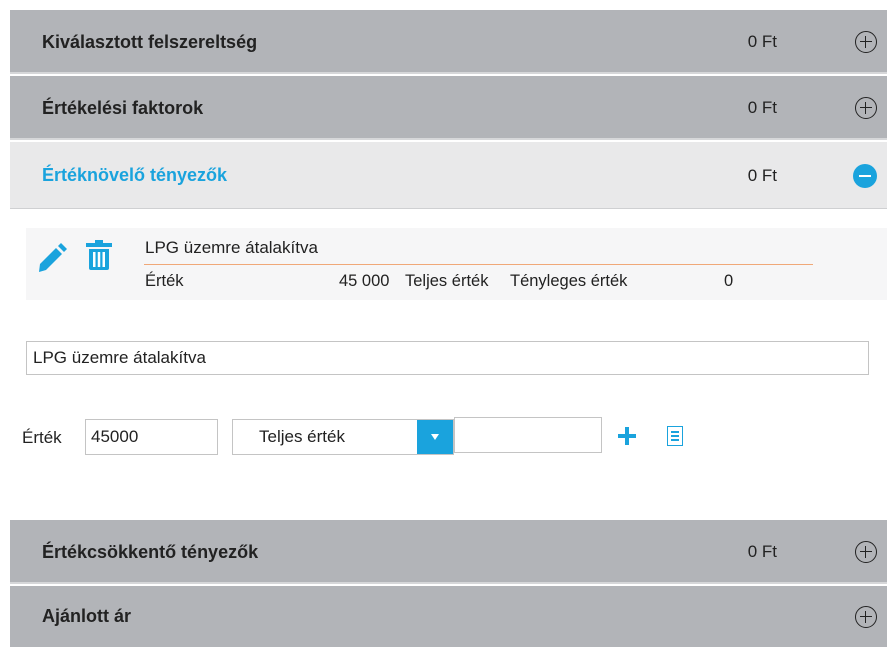 This screenshot has width=887, height=647. What do you see at coordinates (448, 616) in the screenshot?
I see `section-recommended-price: Ajánlott ár` at bounding box center [448, 616].